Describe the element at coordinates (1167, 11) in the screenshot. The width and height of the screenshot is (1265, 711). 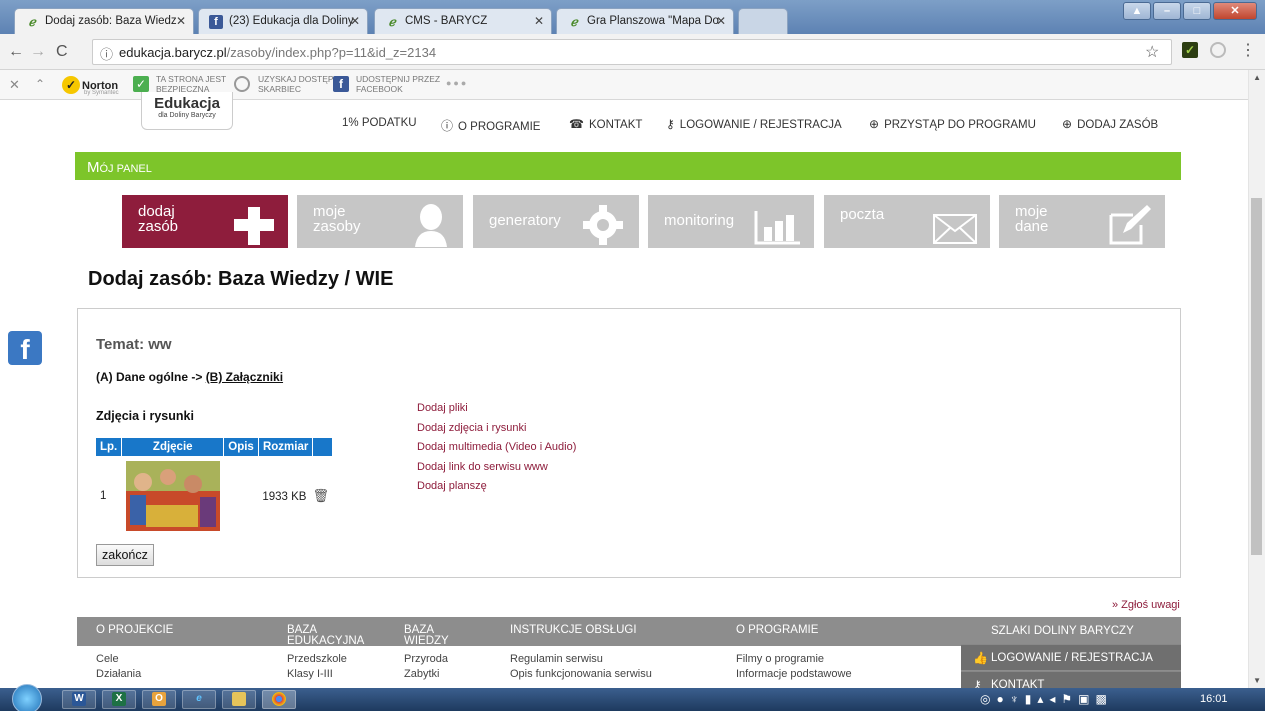
I see `minimize-button: –` at that location.